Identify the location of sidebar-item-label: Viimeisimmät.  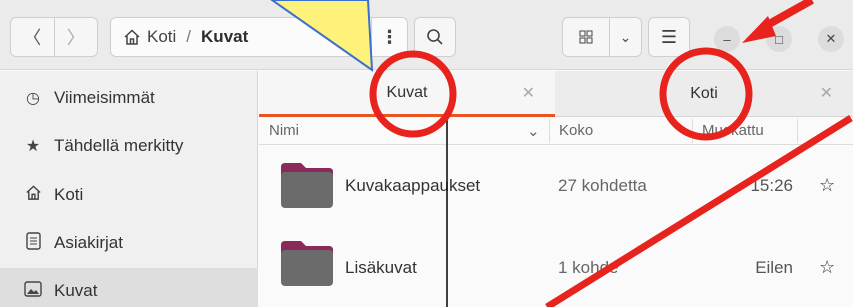
(104, 97).